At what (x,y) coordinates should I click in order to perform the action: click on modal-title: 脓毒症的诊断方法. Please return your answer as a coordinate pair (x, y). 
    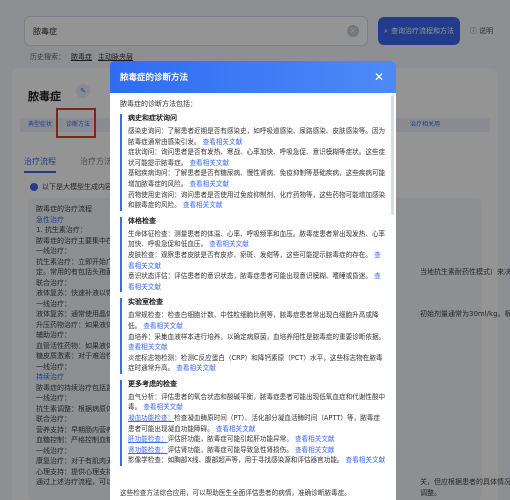
    Looking at the image, I should click on (154, 78).